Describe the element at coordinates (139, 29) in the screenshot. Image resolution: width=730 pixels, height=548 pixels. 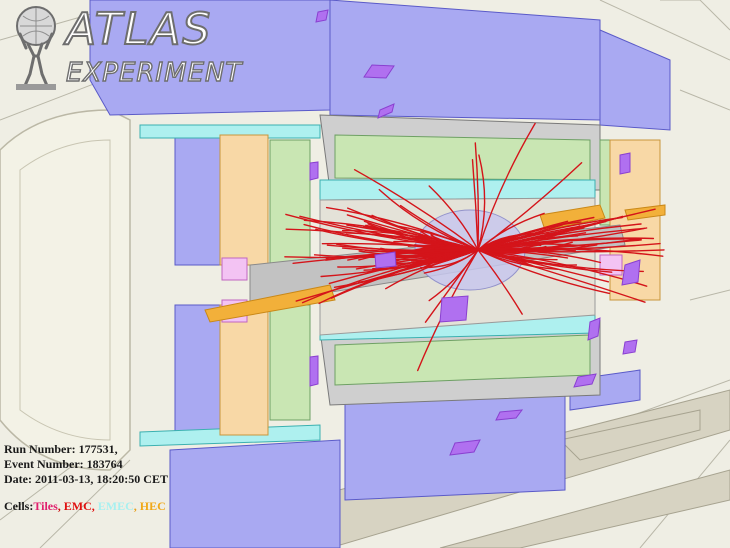
I see `logo-title: ATLAS` at that location.